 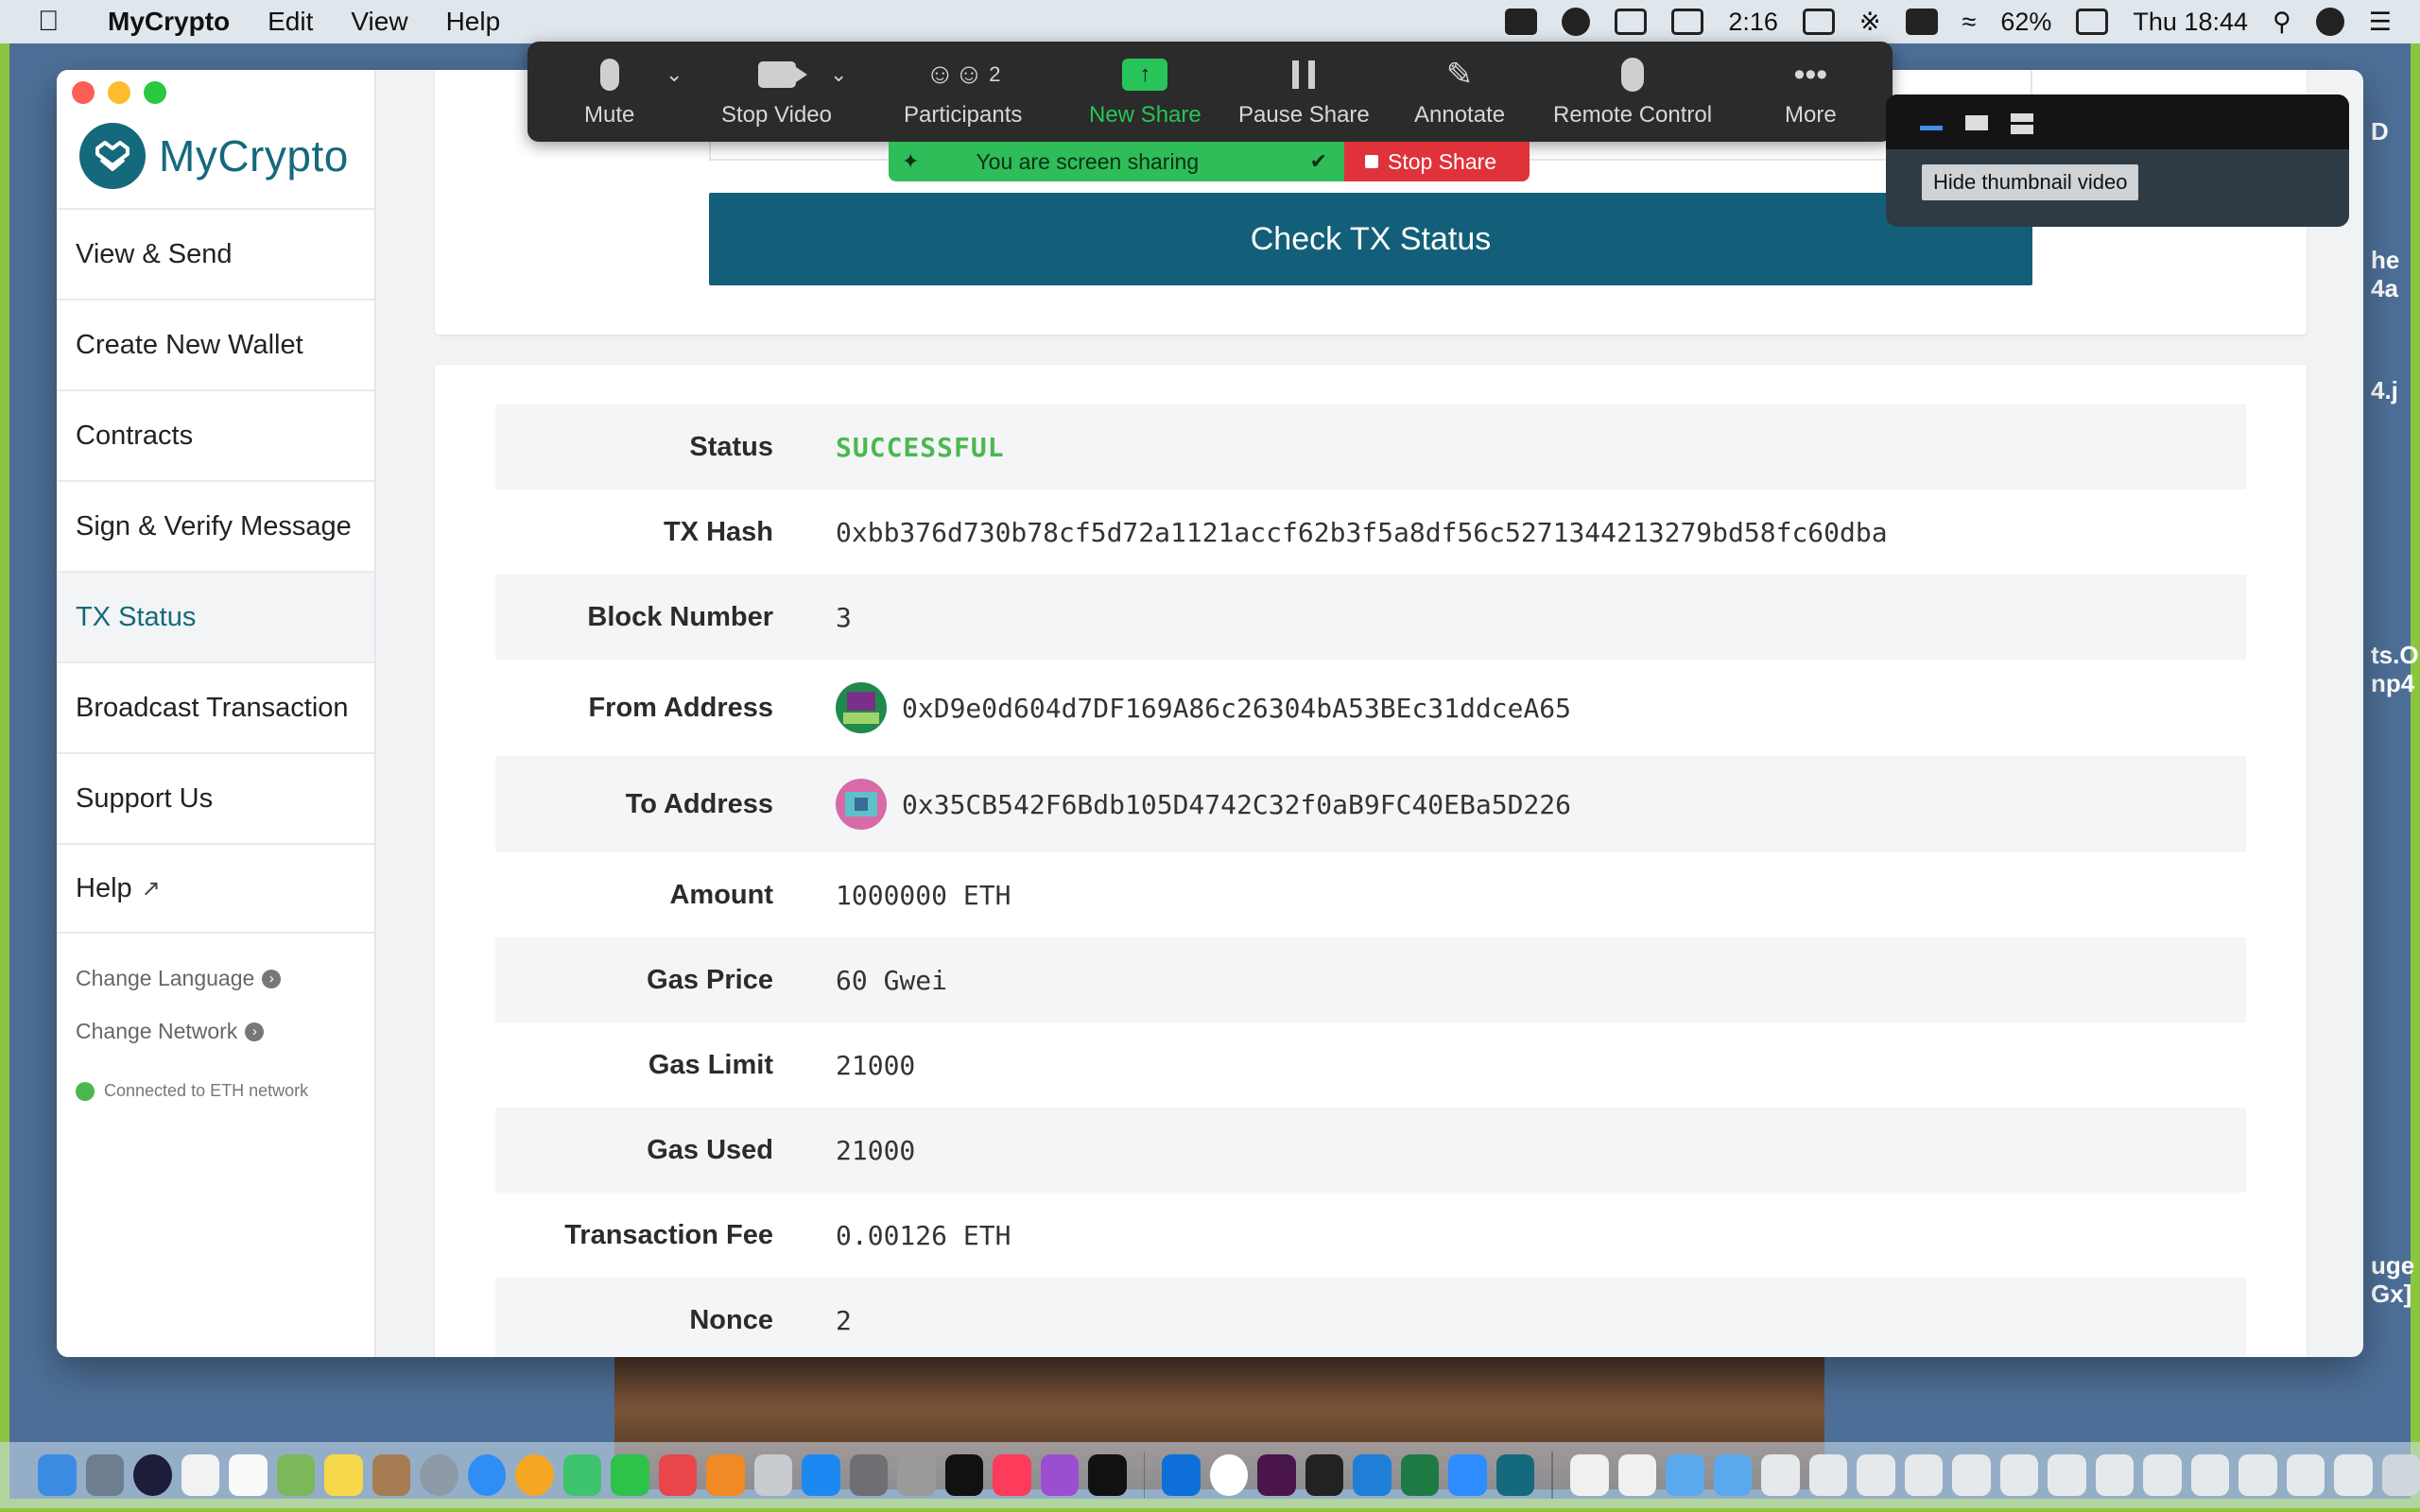 What do you see at coordinates (582, 1475) in the screenshot?
I see `messages-icon` at bounding box center [582, 1475].